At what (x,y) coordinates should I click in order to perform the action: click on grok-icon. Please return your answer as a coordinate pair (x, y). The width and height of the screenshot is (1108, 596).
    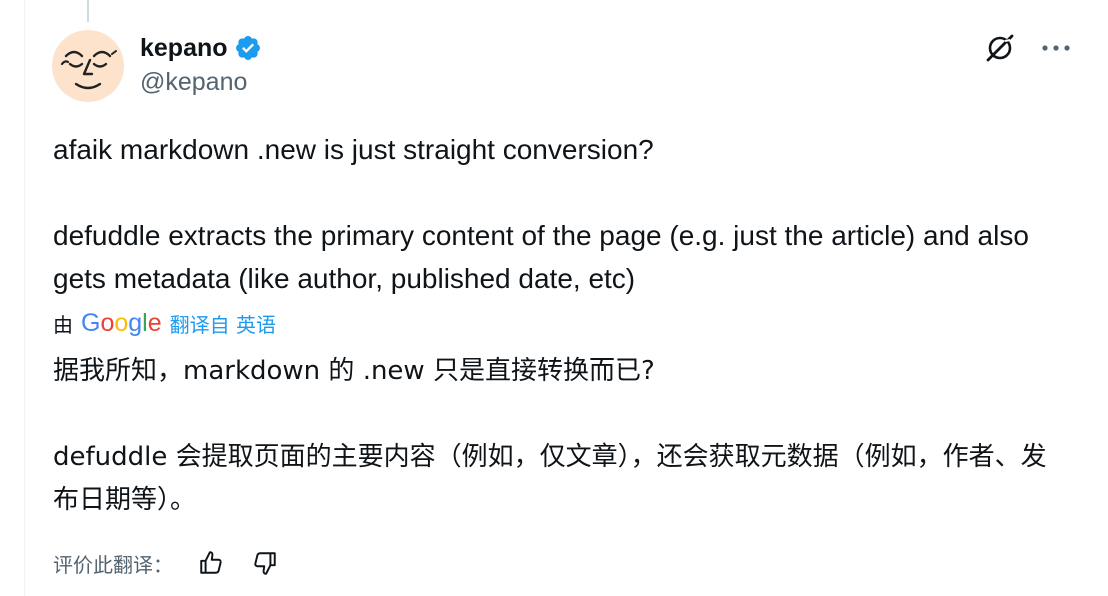
    Looking at the image, I should click on (1000, 48).